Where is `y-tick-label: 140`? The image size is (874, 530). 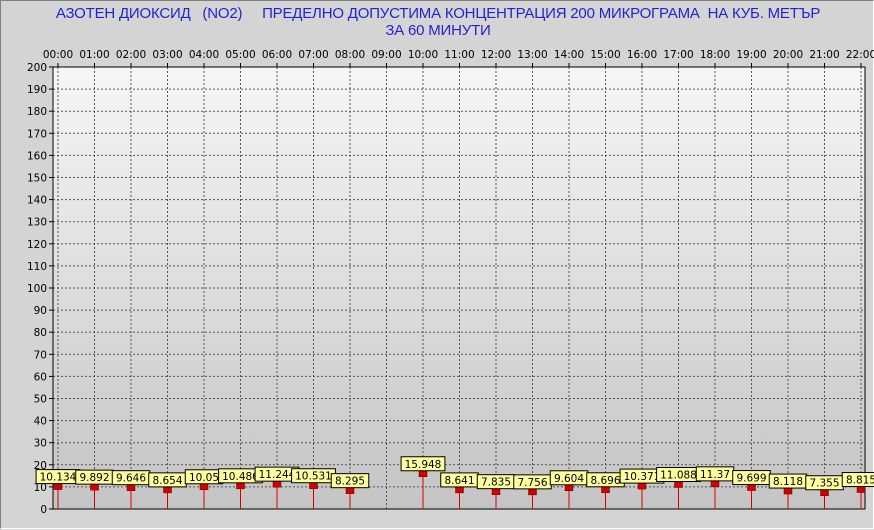 y-tick-label: 140 is located at coordinates (37, 201).